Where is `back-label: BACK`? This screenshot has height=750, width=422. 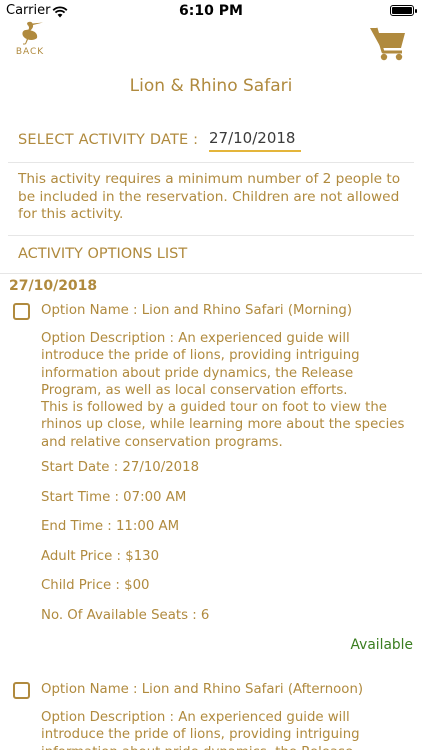
back-label: BACK is located at coordinates (30, 52).